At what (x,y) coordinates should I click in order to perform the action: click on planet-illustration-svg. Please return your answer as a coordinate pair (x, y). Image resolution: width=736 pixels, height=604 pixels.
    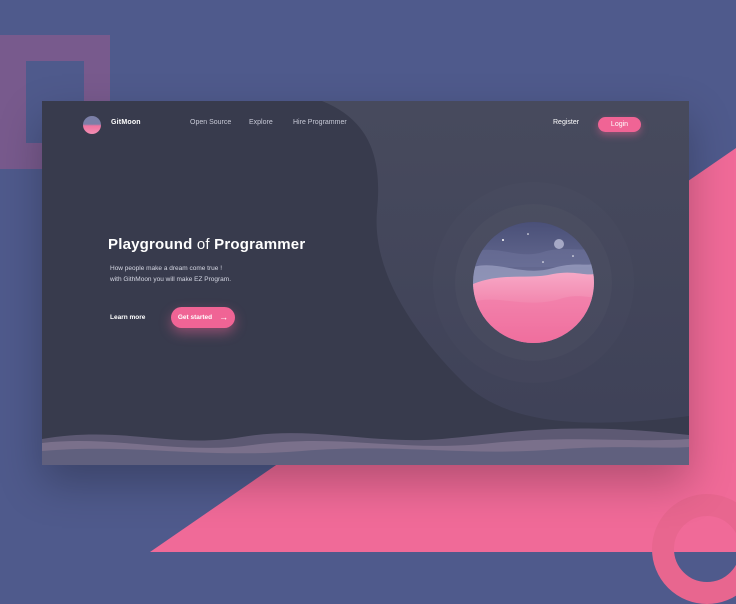
    Looking at the image, I should click on (533, 282).